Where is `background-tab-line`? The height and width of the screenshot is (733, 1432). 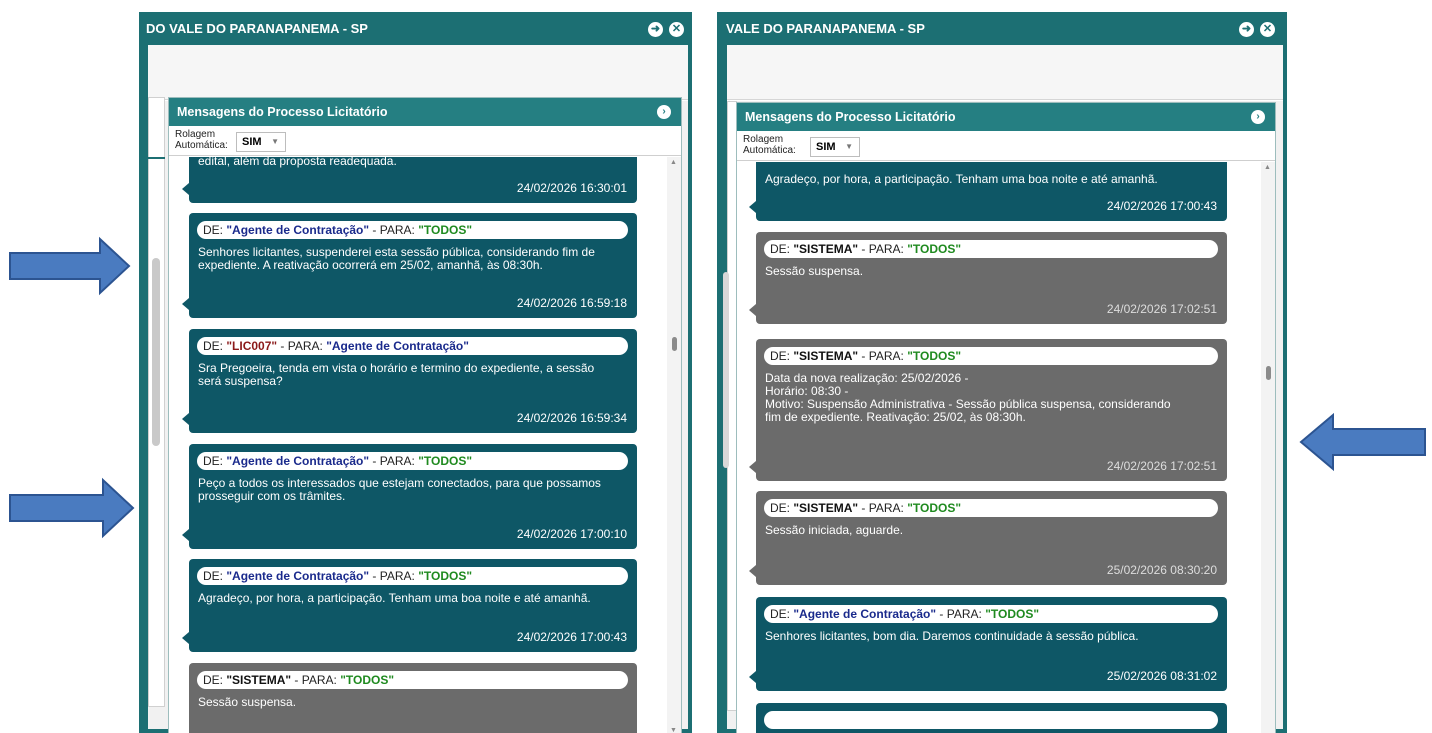
background-tab-line is located at coordinates (156, 158).